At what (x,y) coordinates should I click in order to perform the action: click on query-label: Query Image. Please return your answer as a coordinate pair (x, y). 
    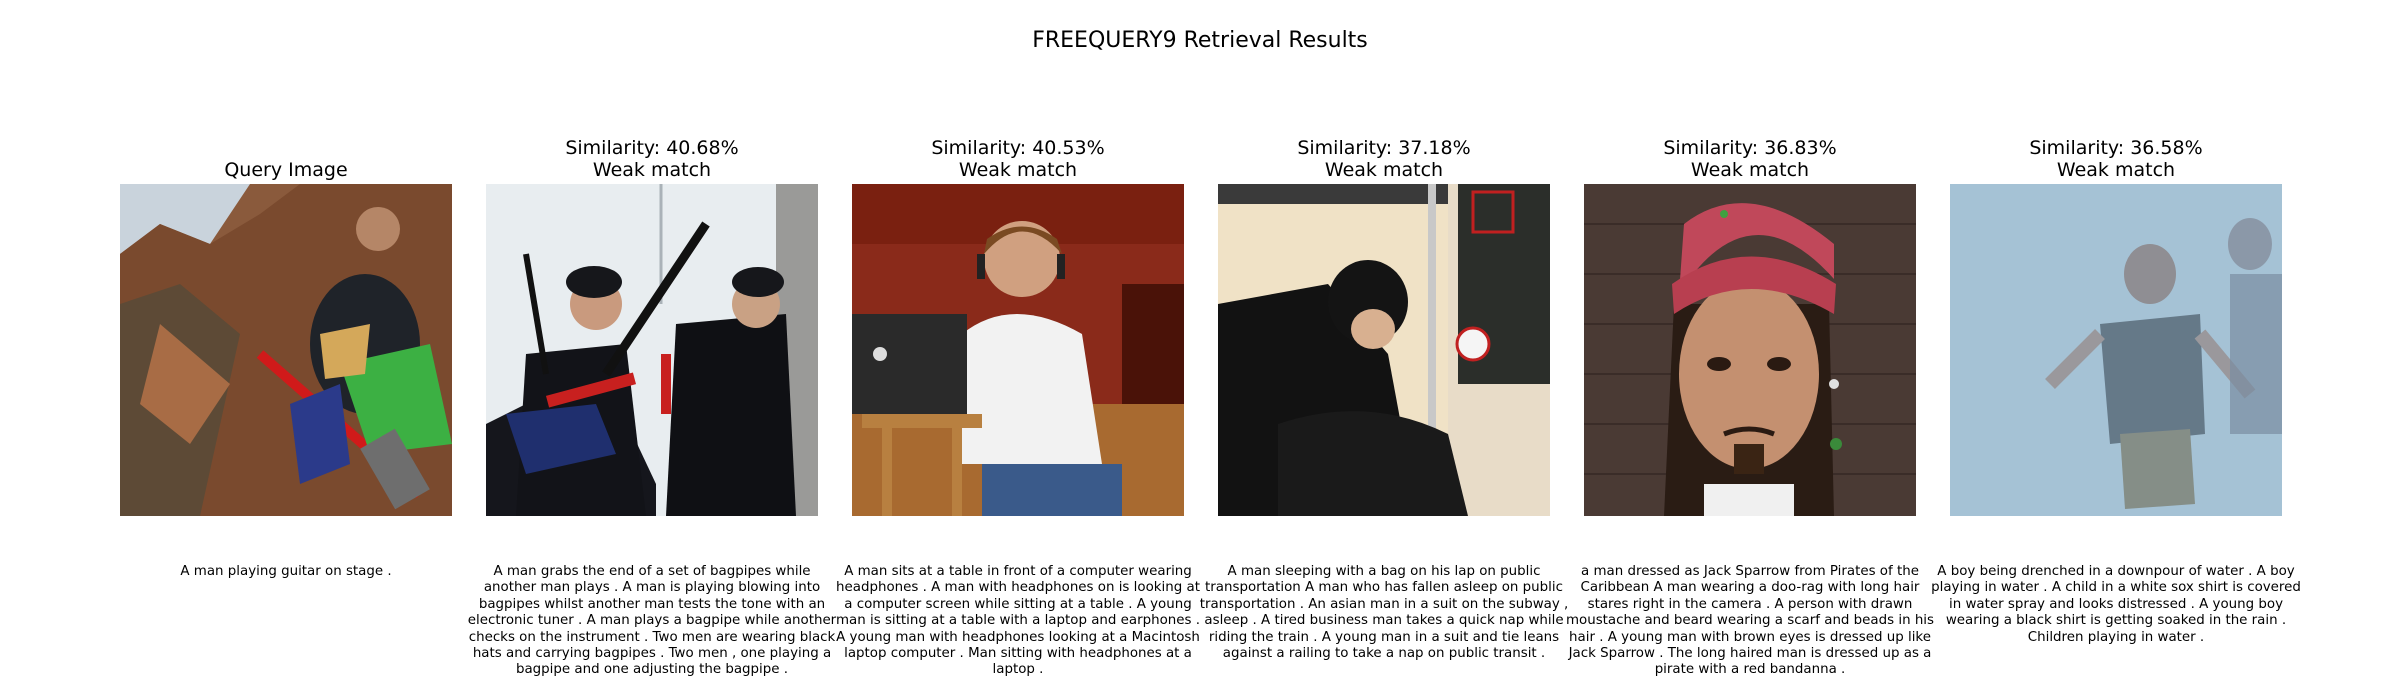
    Looking at the image, I should click on (286, 170).